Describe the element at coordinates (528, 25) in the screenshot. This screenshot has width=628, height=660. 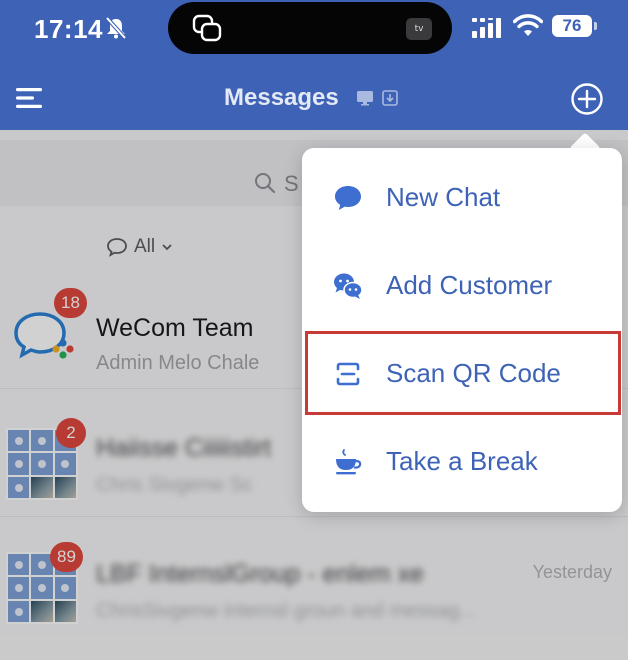
I see `wifi-icon` at that location.